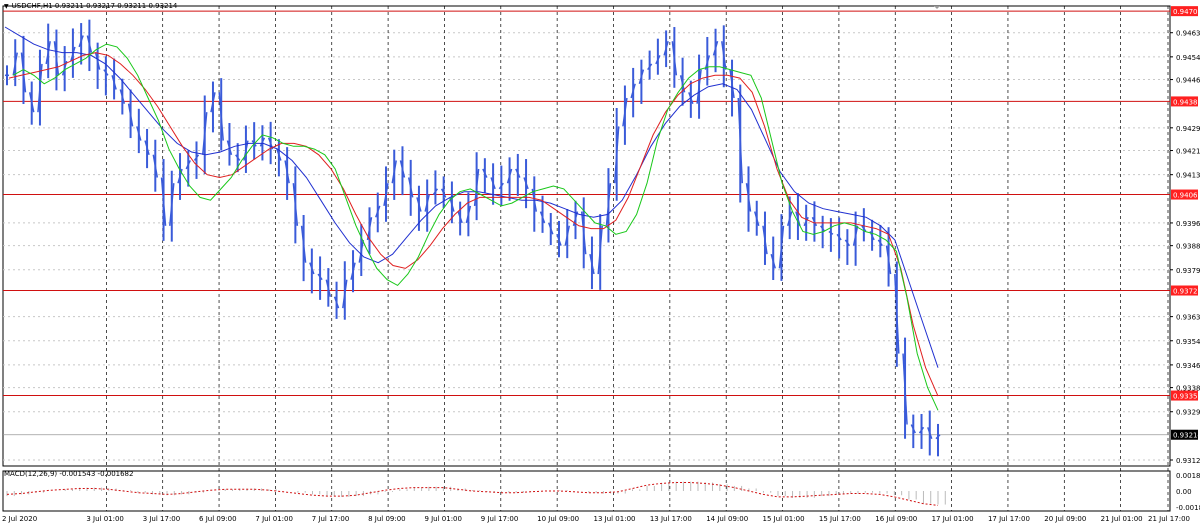 This screenshot has width=1200, height=527. I want to click on y-tick-label: 0.93460, so click(1188, 366).